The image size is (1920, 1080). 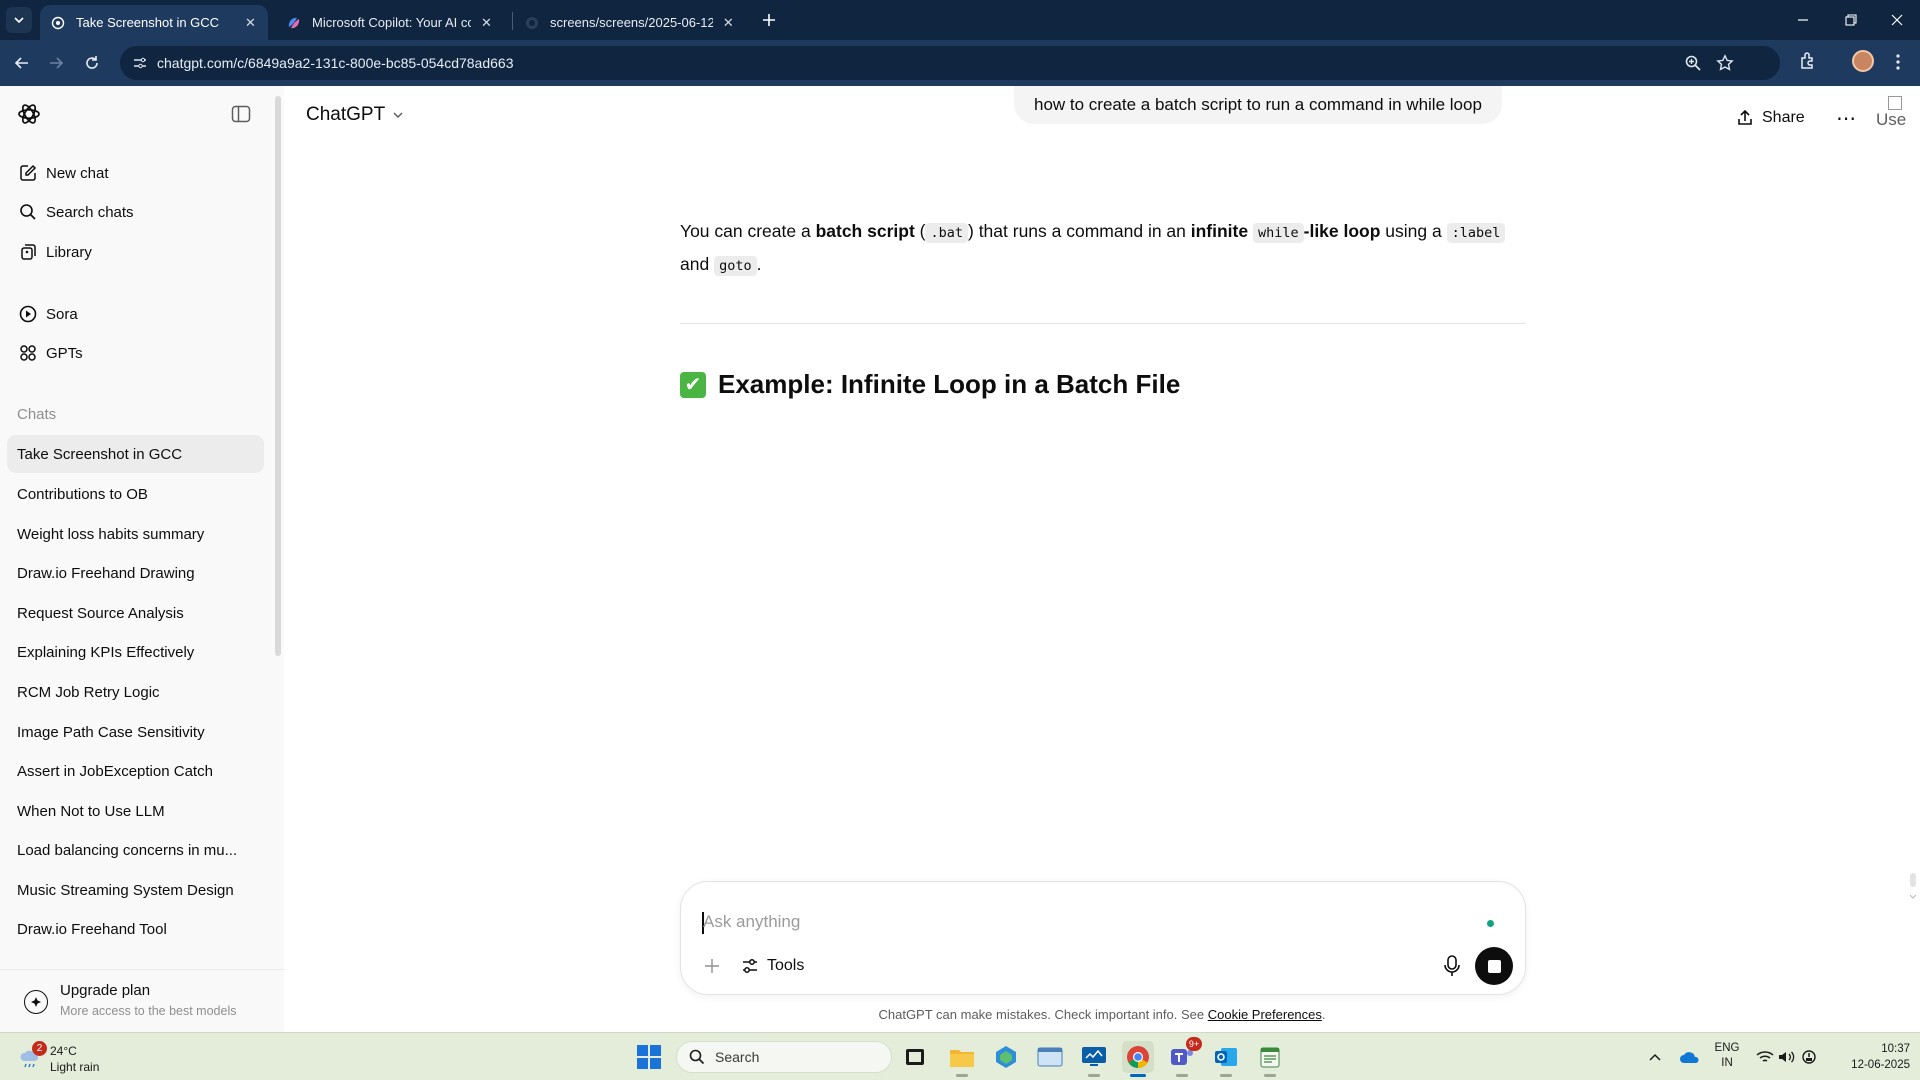 What do you see at coordinates (135, 811) in the screenshot?
I see `chat-item: When Not to Use LLM` at bounding box center [135, 811].